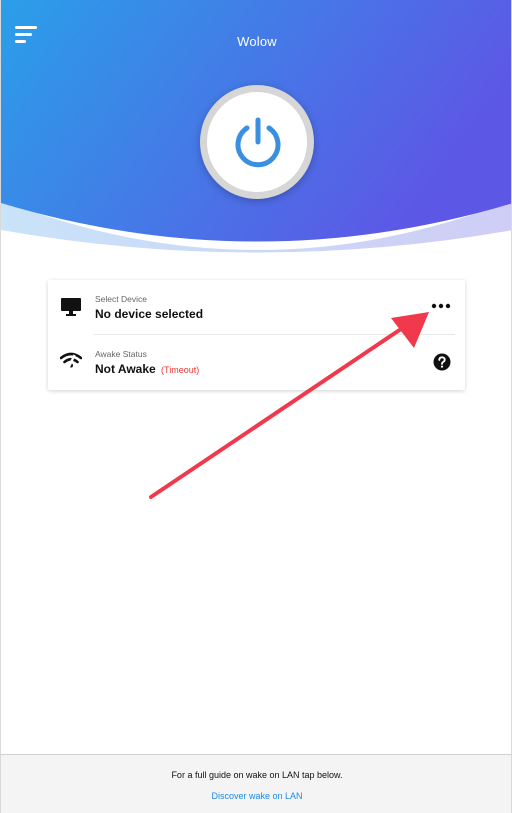 The height and width of the screenshot is (813, 512). Describe the element at coordinates (256, 307) in the screenshot. I see `select-device-row: Select Device No device selected` at that location.